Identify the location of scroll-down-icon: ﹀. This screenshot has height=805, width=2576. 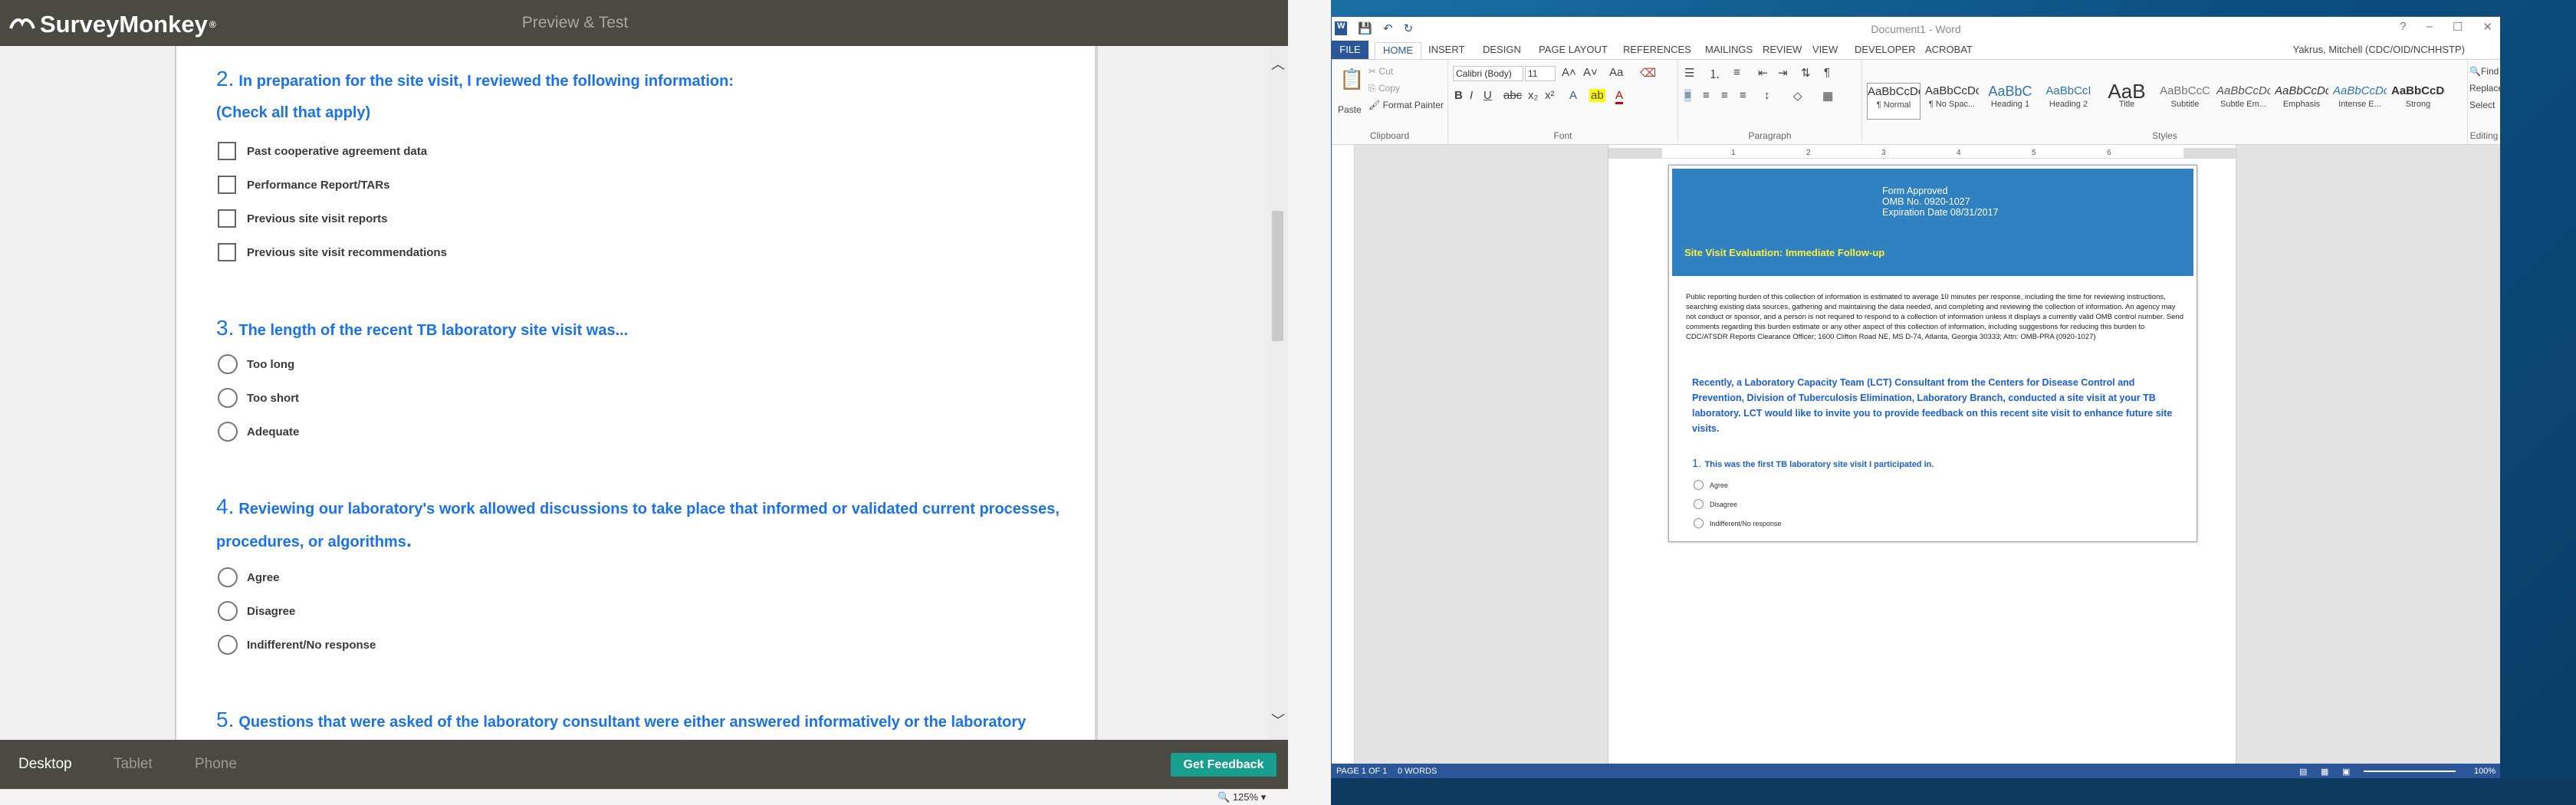
(1278, 720).